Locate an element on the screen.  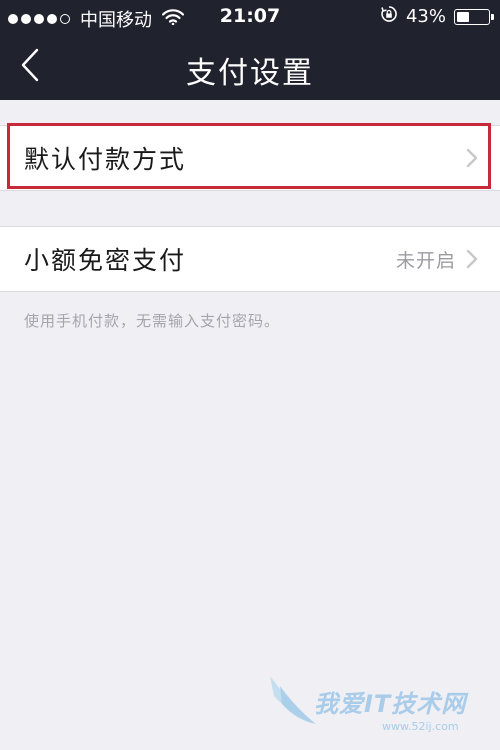
watermark-logo: 我爱IT技术网 www.52ij.com is located at coordinates (377, 706).